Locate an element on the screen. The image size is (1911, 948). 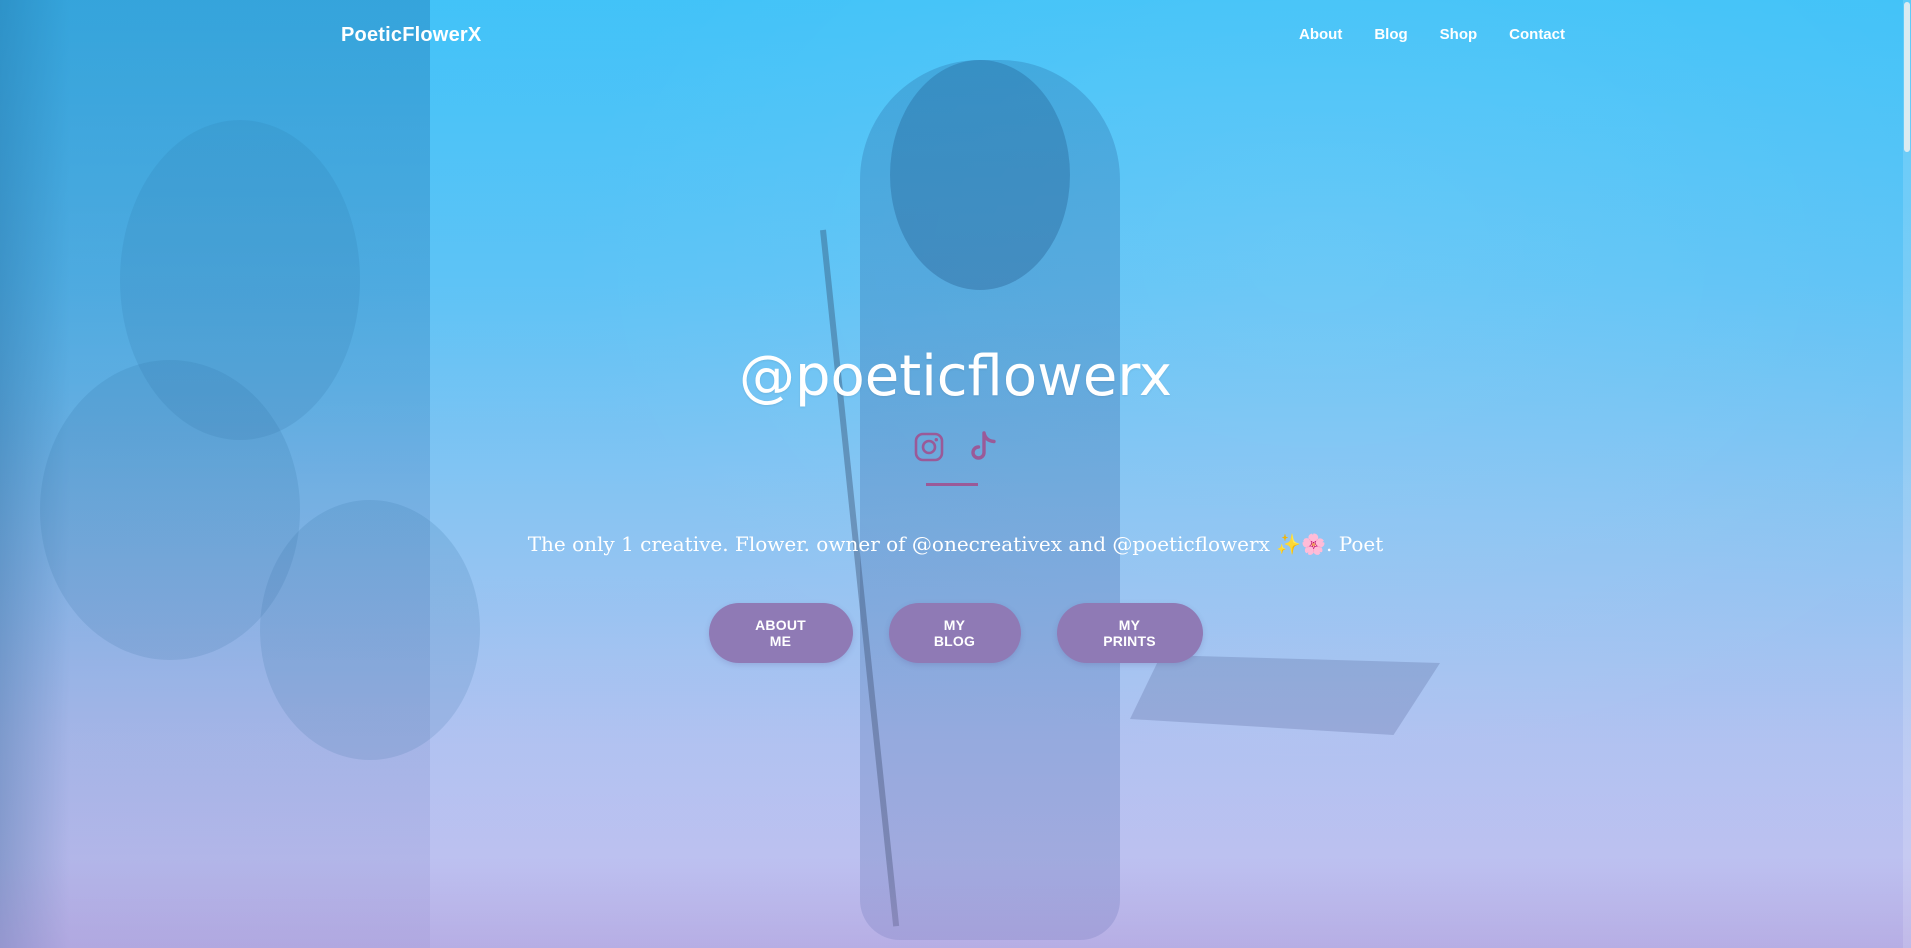
nav-about: About is located at coordinates (1320, 34).